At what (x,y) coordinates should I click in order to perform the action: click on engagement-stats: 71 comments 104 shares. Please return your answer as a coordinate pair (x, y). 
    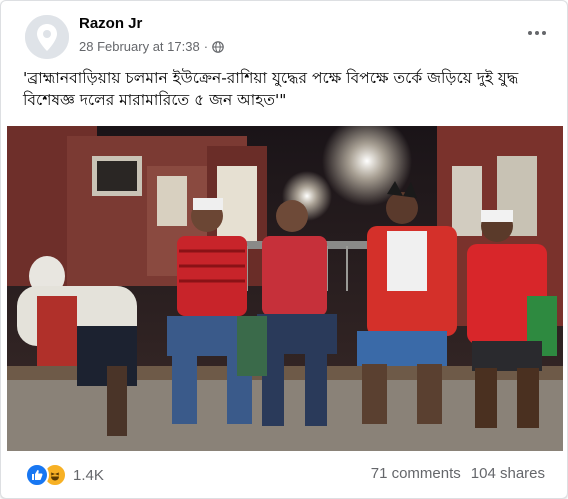
    Looking at the image, I should click on (458, 473).